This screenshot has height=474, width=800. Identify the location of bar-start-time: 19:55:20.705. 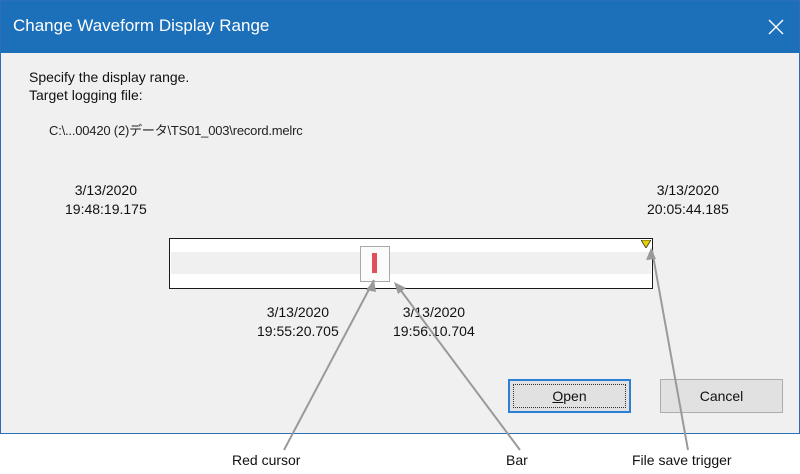
(298, 331).